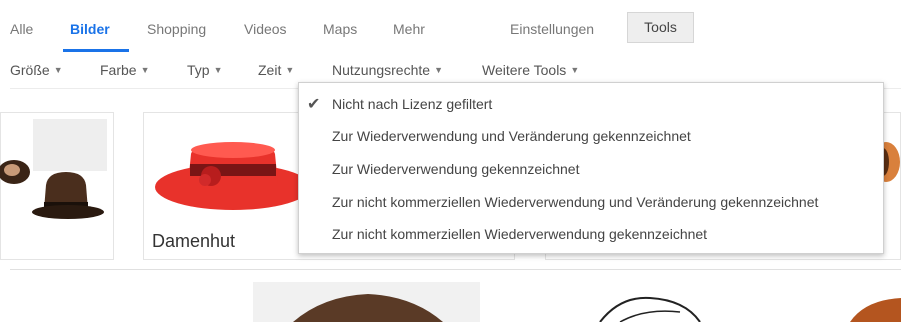 Image resolution: width=901 pixels, height=322 pixels. I want to click on filter-time: Zeit ▼, so click(276, 70).